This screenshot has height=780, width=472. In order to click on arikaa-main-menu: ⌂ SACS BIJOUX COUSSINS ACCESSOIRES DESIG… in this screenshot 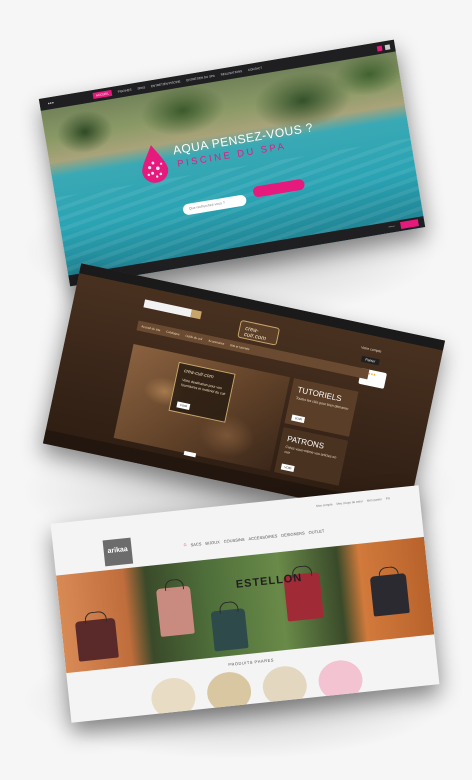, I will do `click(253, 537)`.